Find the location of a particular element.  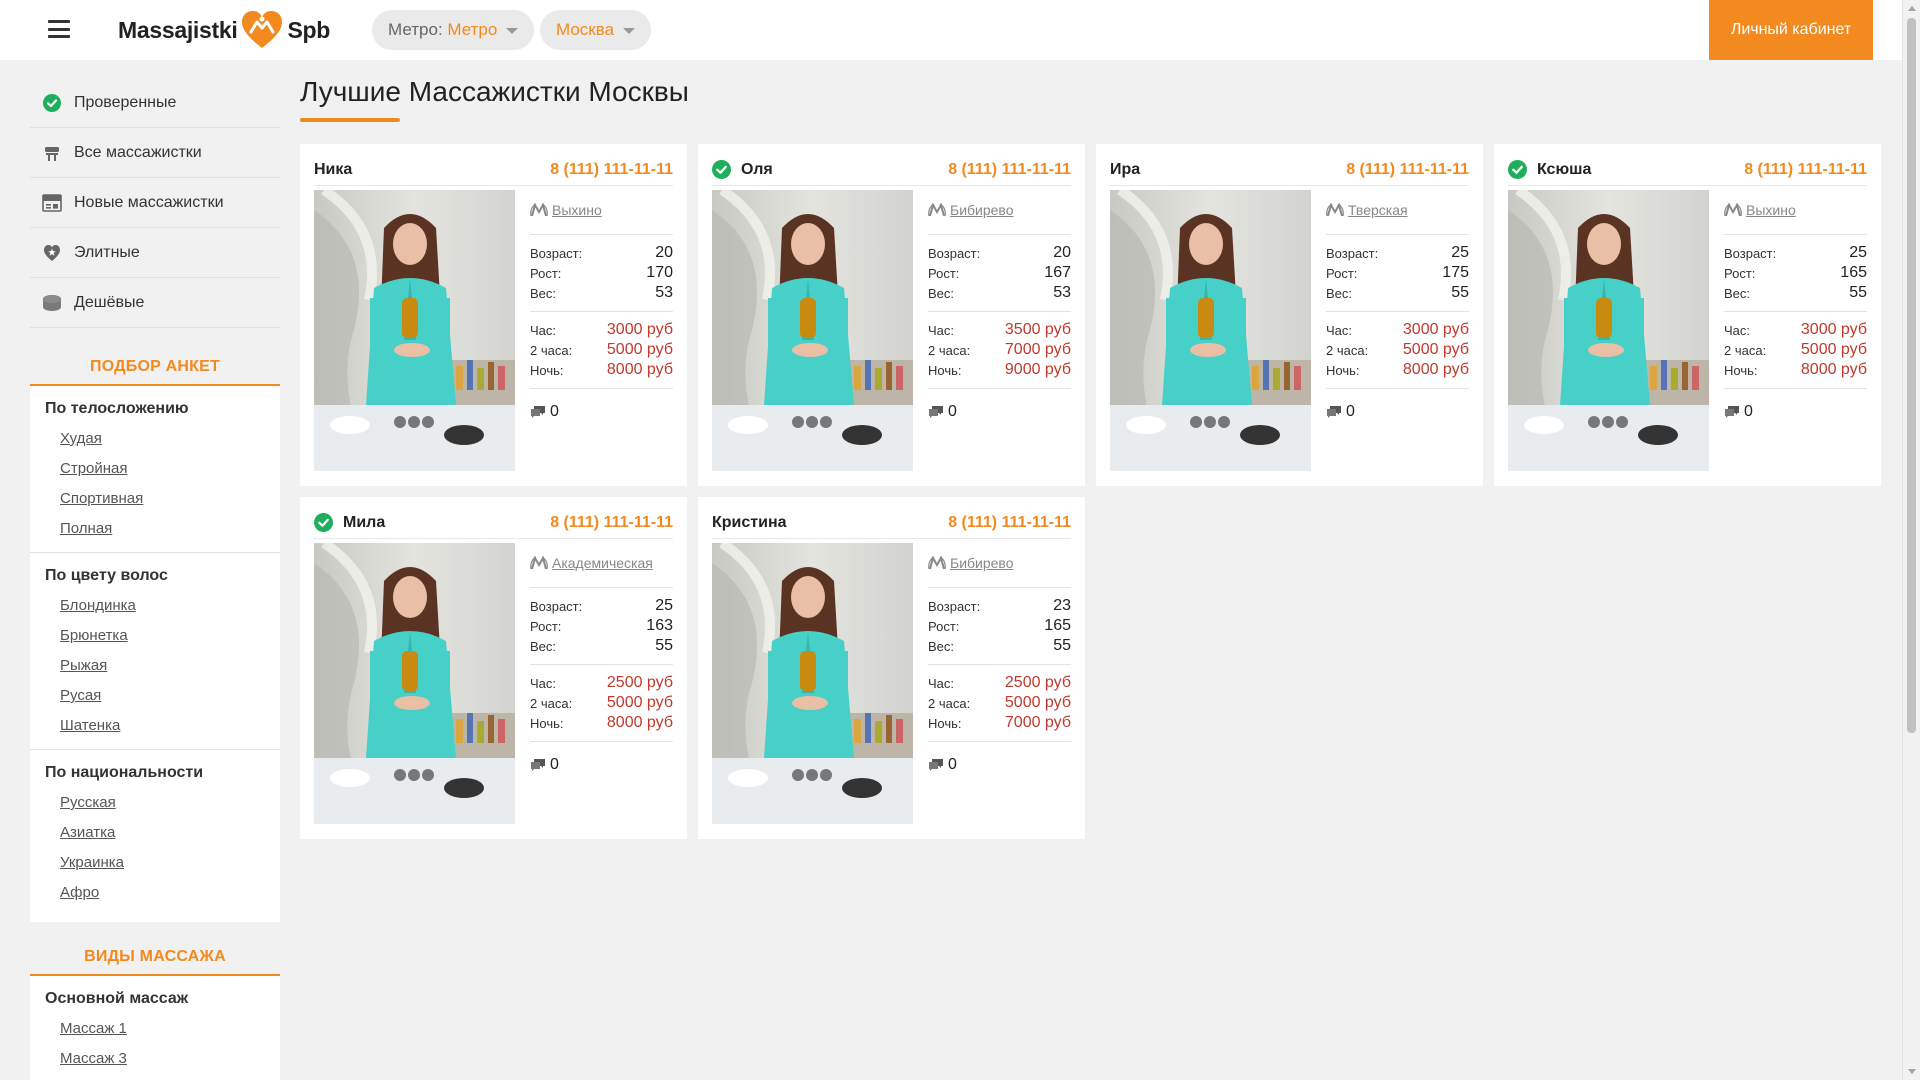

profile-params: Возраст: 20 Рост: 167 Вес: 53 is located at coordinates (999, 272).